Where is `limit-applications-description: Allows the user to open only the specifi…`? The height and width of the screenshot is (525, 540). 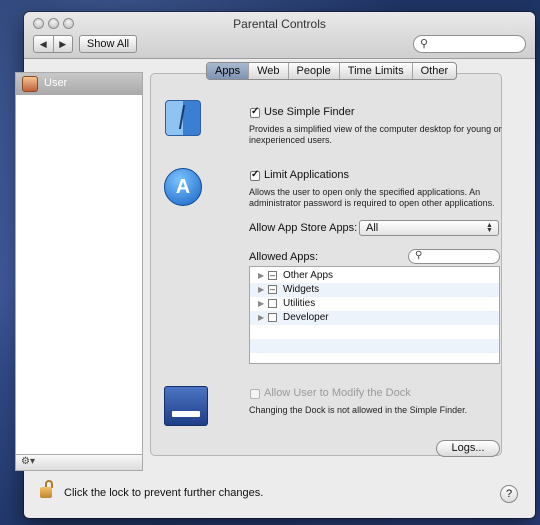
limit-applications-description: Allows the user to open only the specifi… is located at coordinates (372, 197).